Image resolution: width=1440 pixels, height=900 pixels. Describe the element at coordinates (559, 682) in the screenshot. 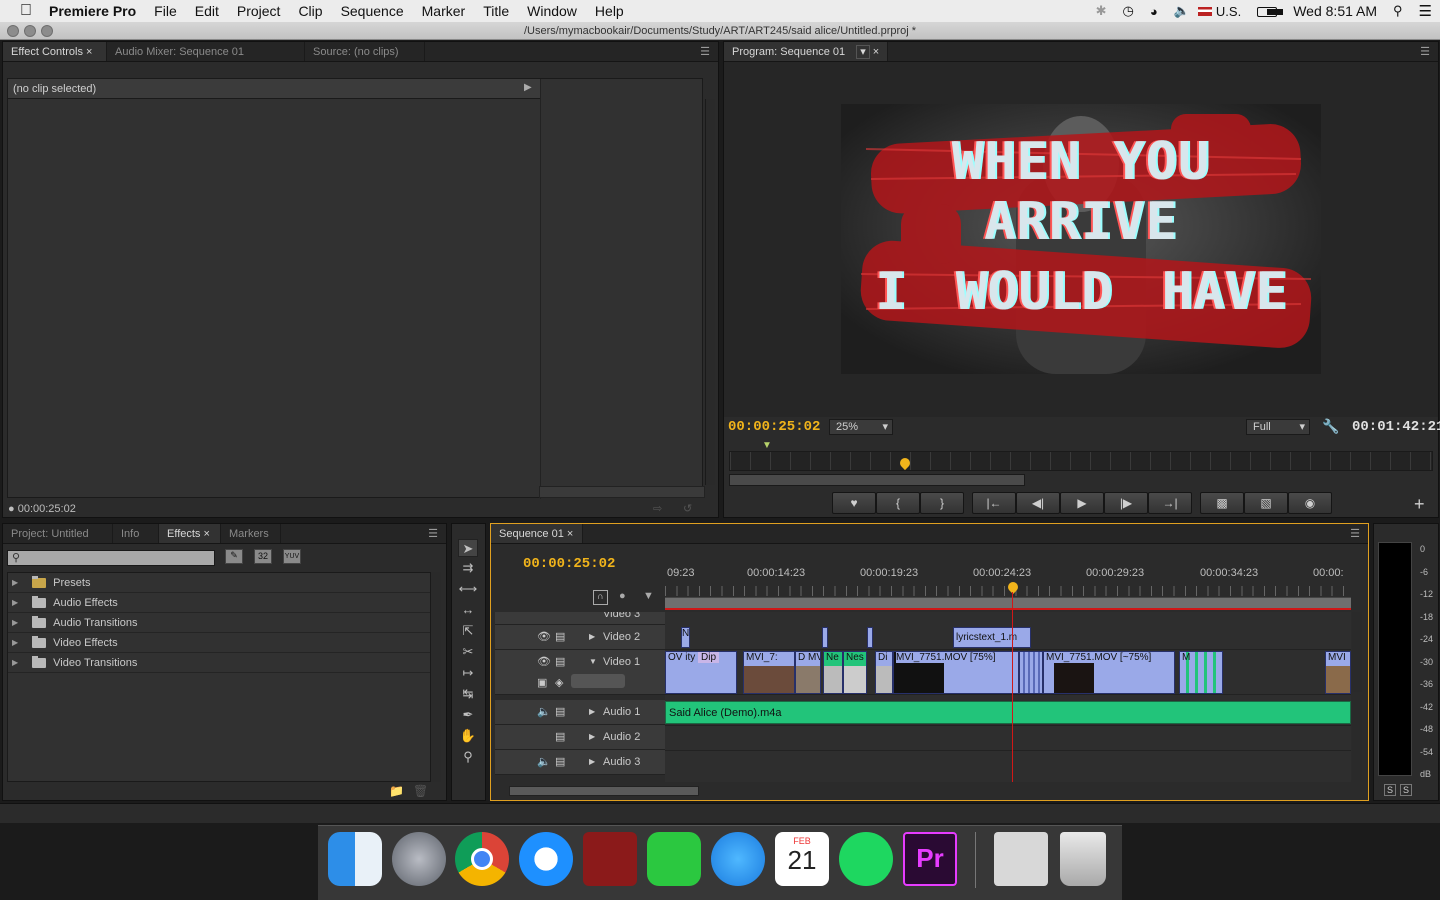

I see `keyframe-icon: ◈` at that location.